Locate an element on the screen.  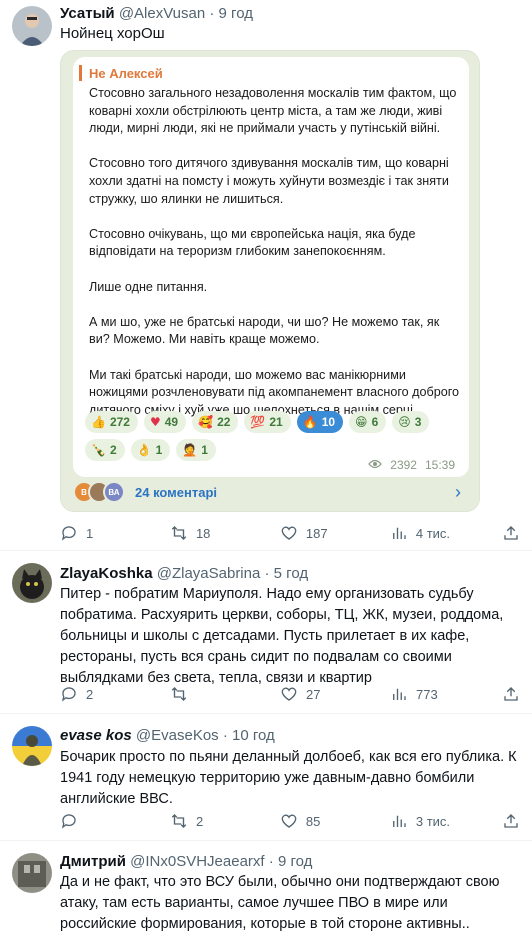
like-button: 27 is located at coordinates (310, 694).